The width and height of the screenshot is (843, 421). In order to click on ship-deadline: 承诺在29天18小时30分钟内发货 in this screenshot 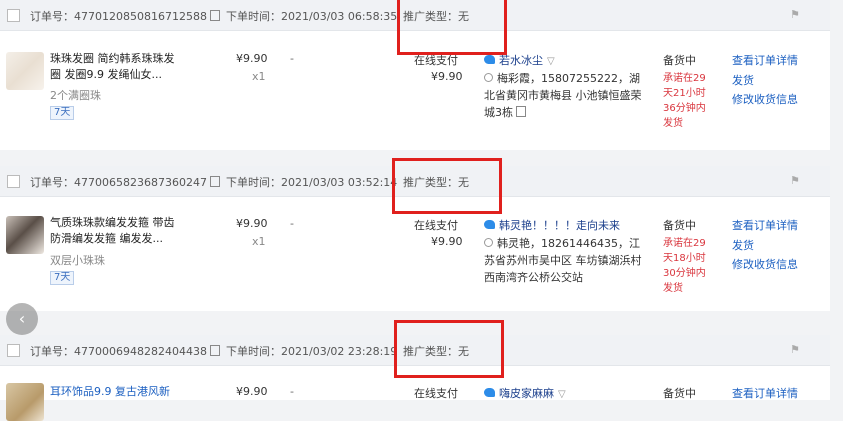, I will do `click(684, 266)`.